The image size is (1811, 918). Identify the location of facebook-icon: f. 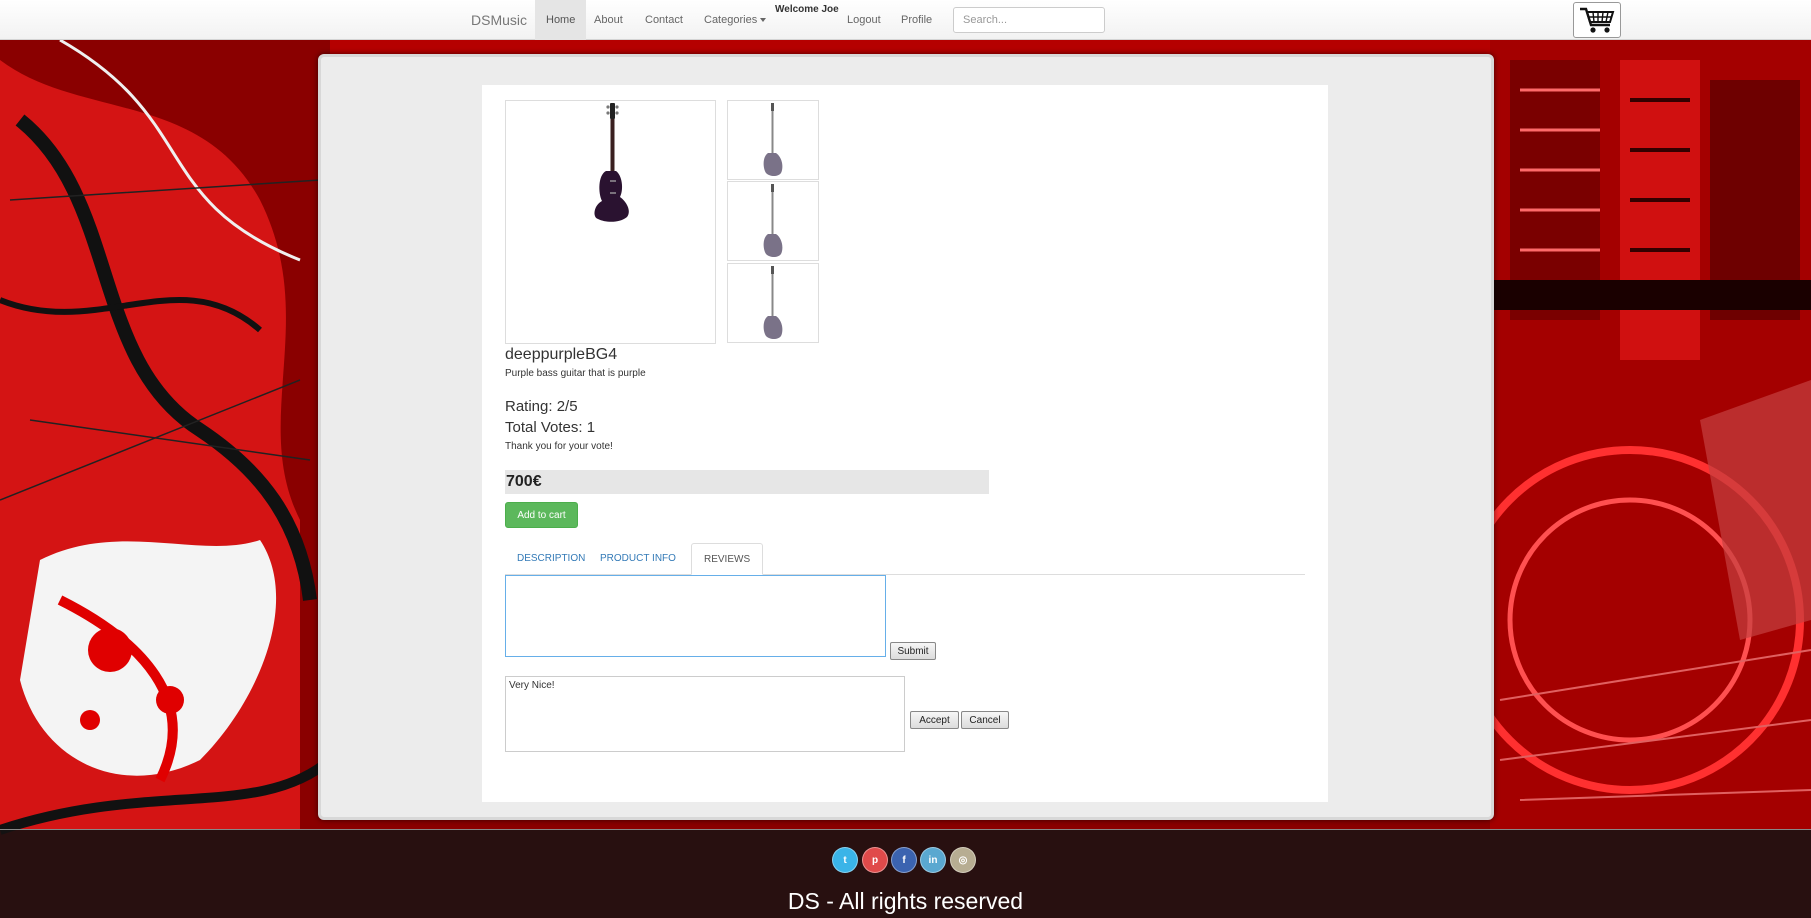
(904, 860).